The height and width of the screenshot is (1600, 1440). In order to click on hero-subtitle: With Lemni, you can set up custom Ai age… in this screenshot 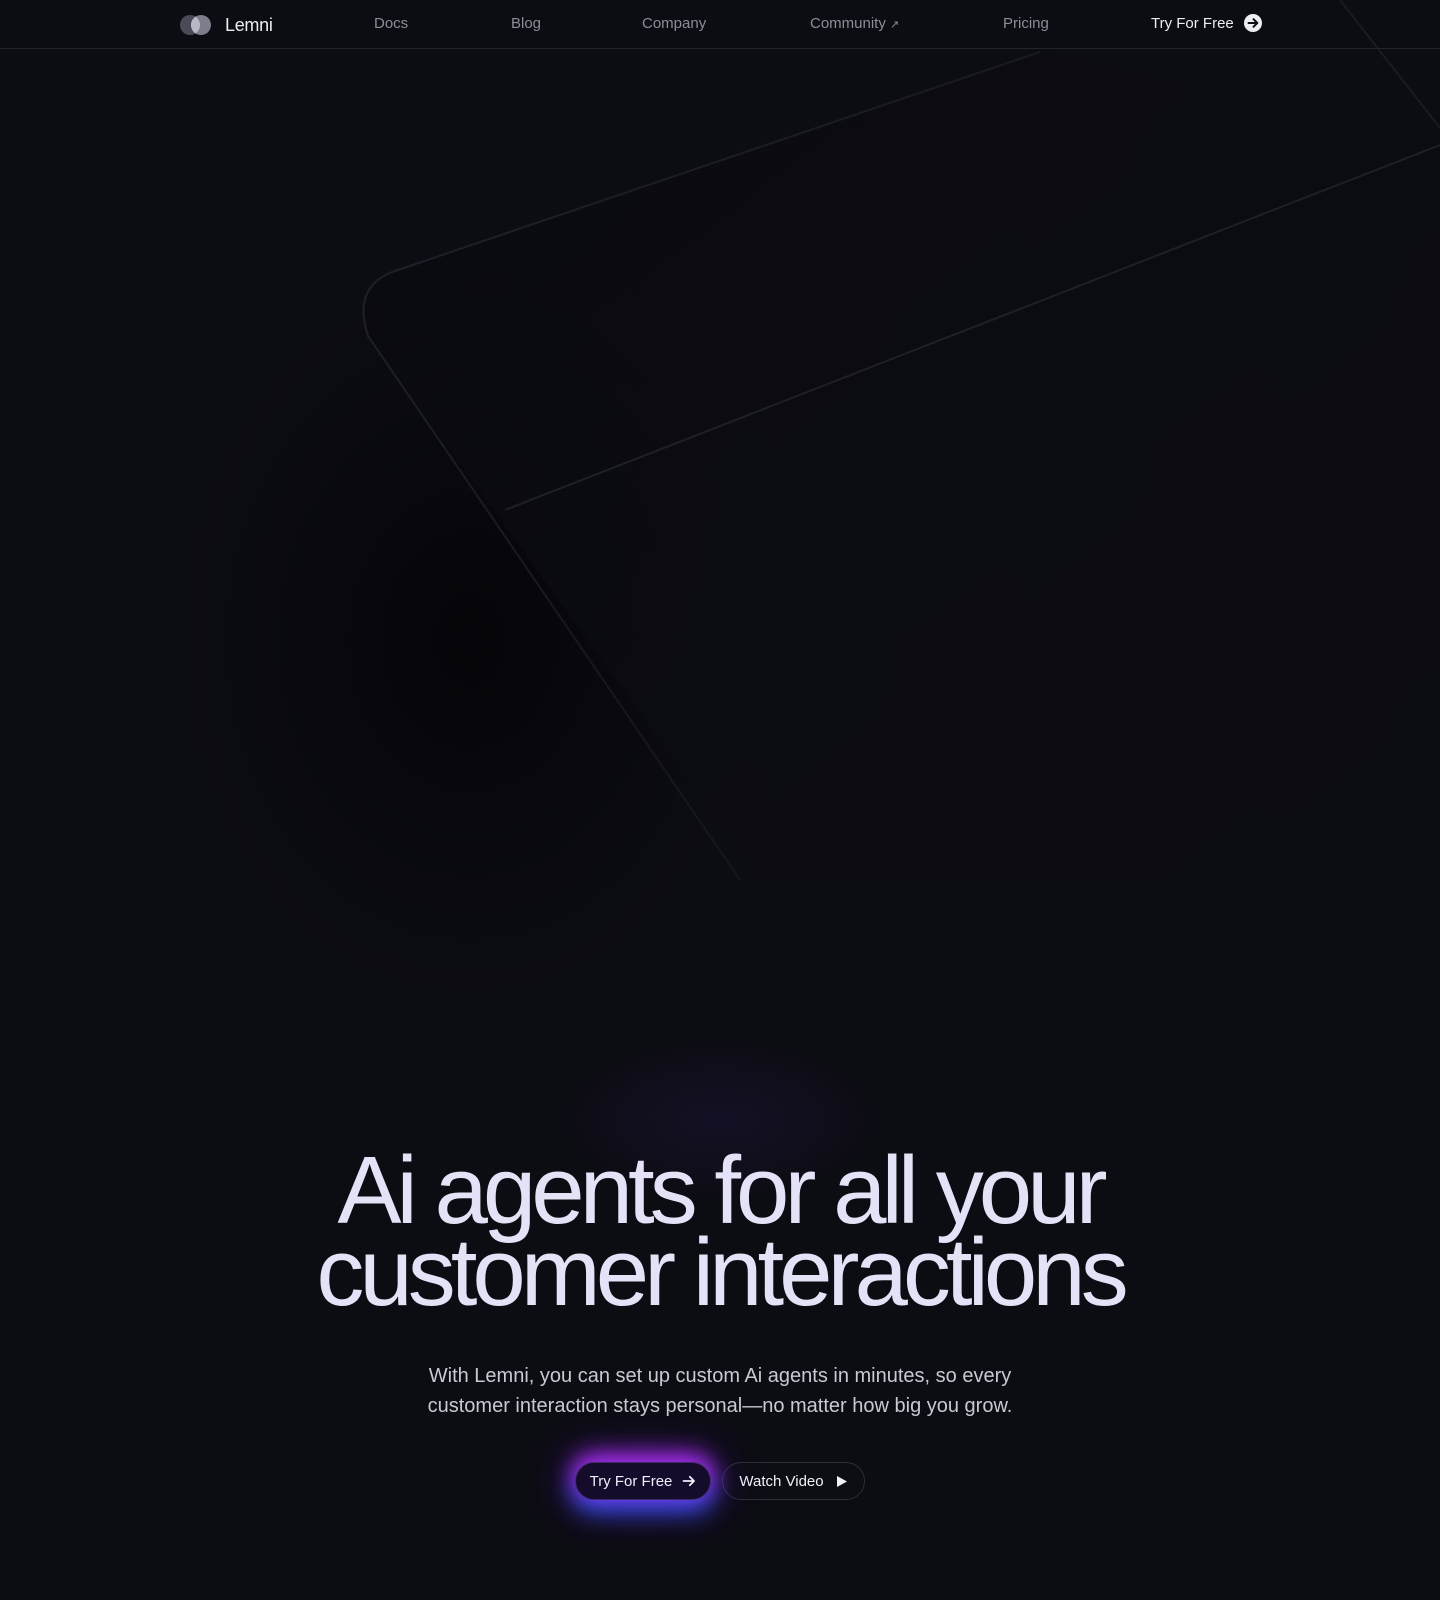, I will do `click(720, 1391)`.